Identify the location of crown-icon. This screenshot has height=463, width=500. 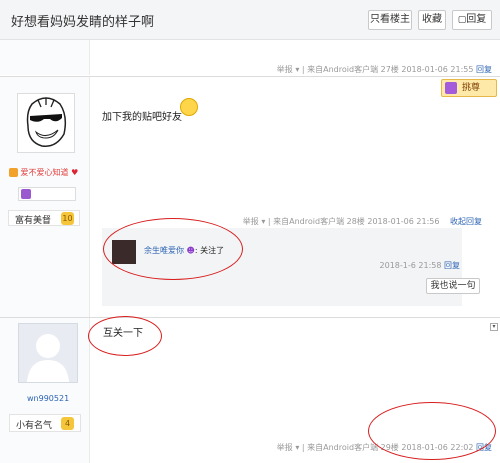
(451, 88).